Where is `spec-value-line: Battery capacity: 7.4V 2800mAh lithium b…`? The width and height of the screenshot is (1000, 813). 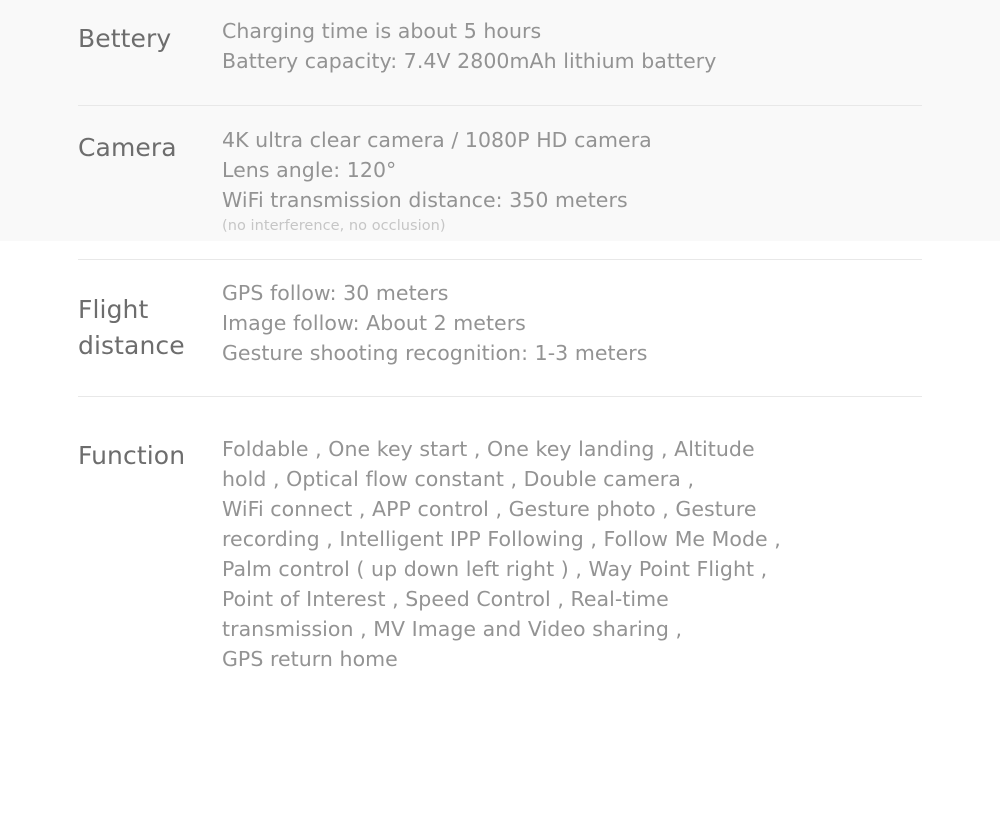 spec-value-line: Battery capacity: 7.4V 2800mAh lithium b… is located at coordinates (469, 61).